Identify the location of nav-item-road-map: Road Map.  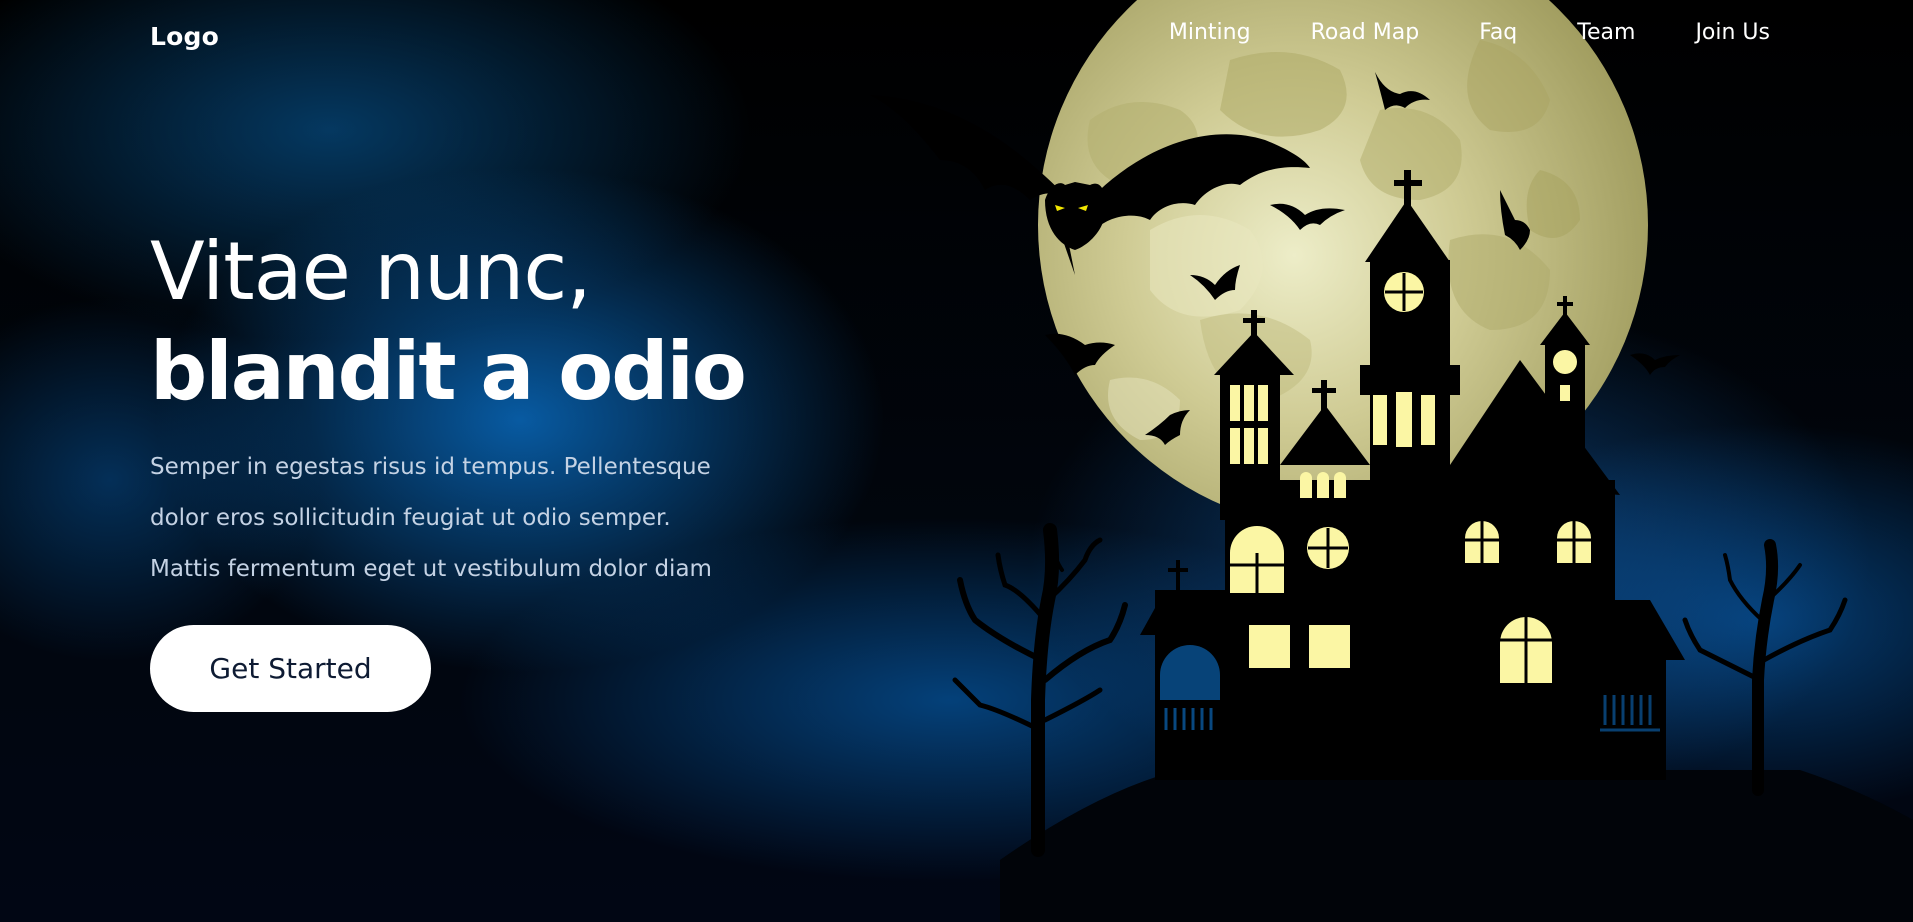
(1365, 32).